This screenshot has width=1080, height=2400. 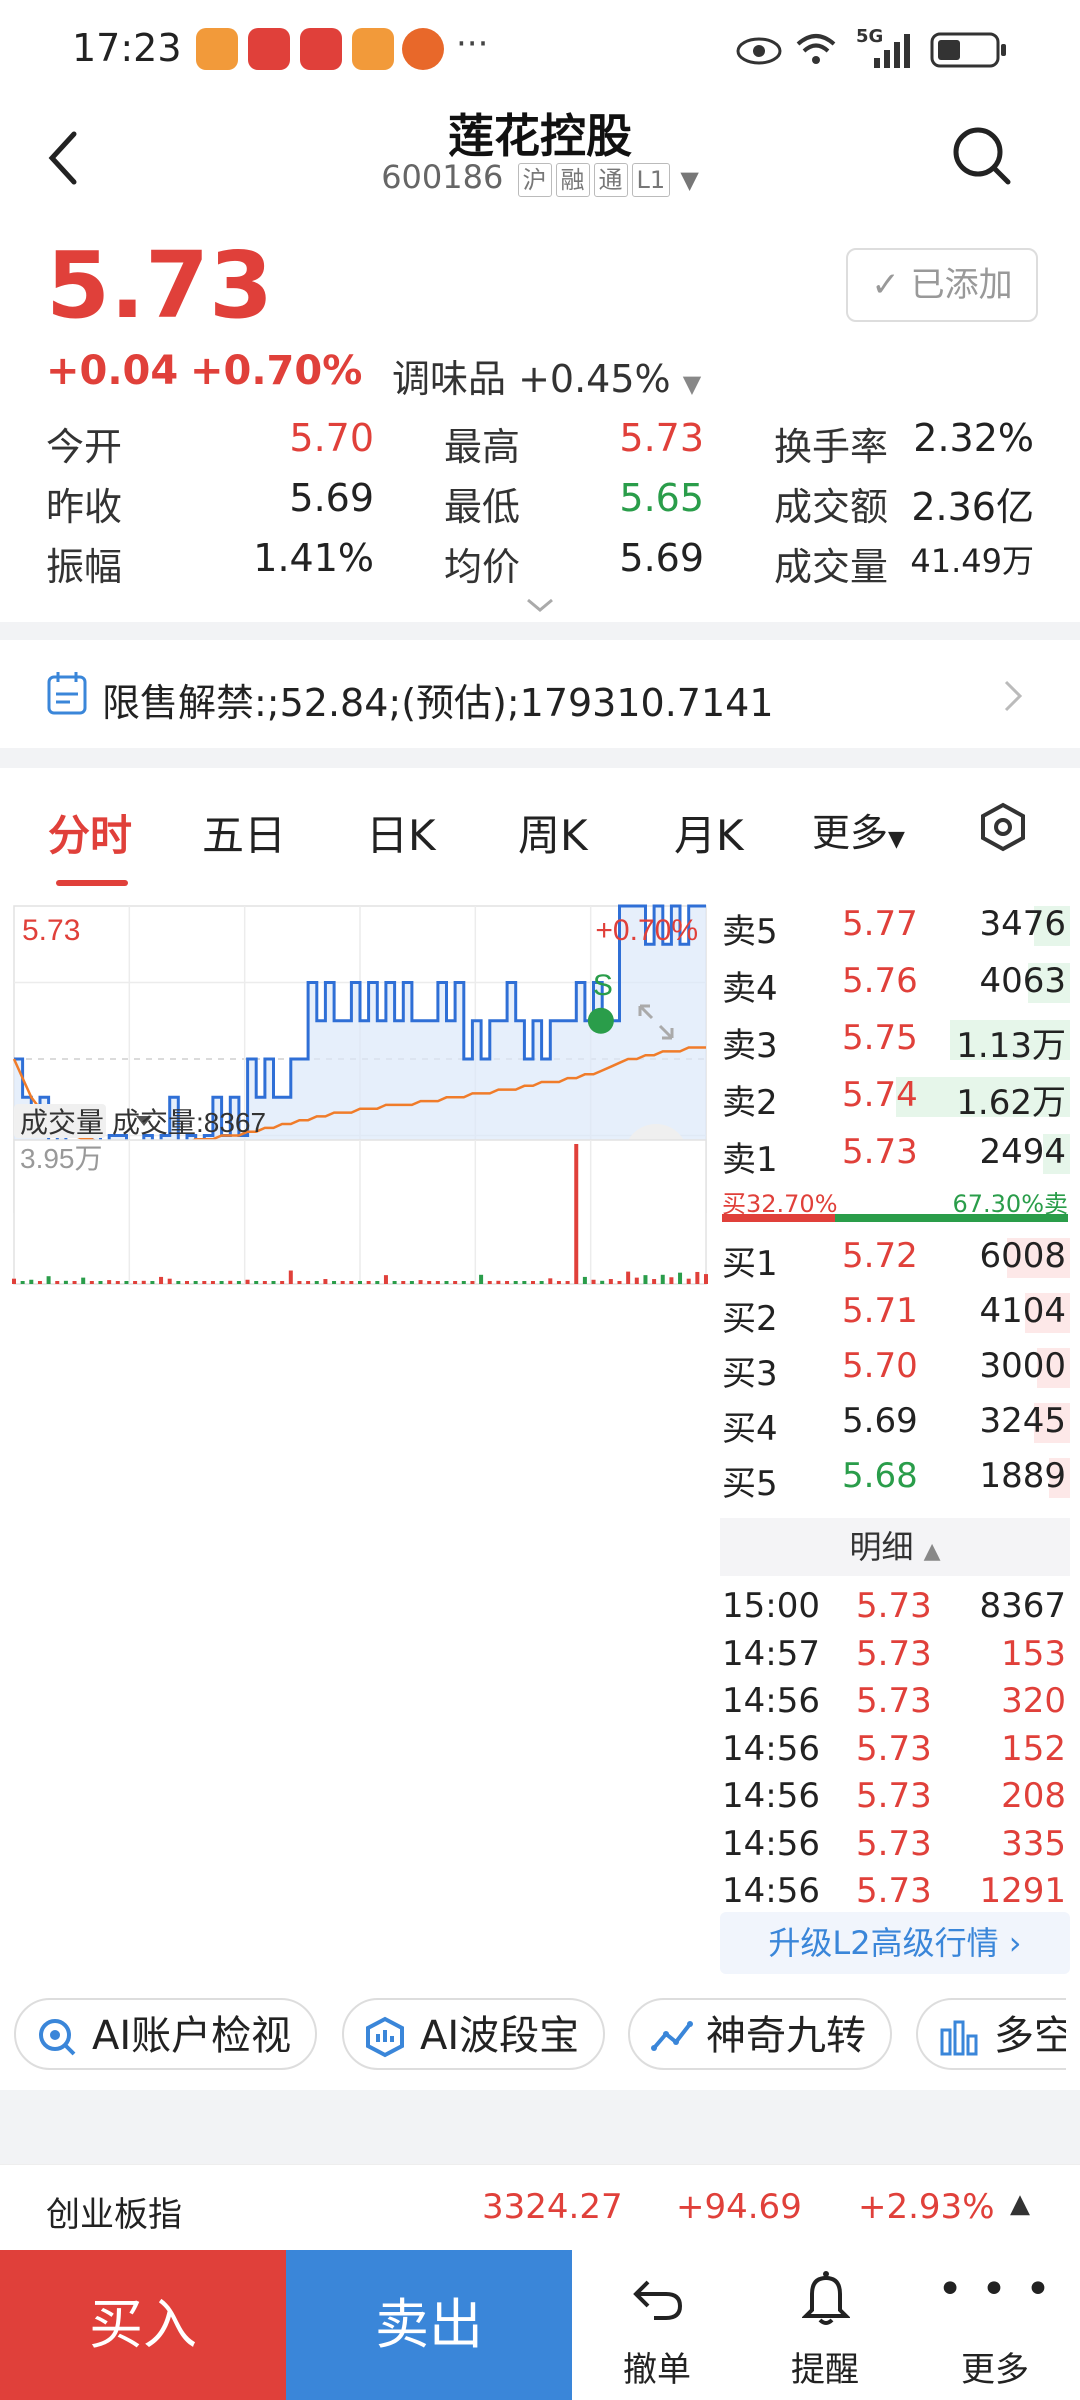 I want to click on stock-code: 600186, so click(x=442, y=177).